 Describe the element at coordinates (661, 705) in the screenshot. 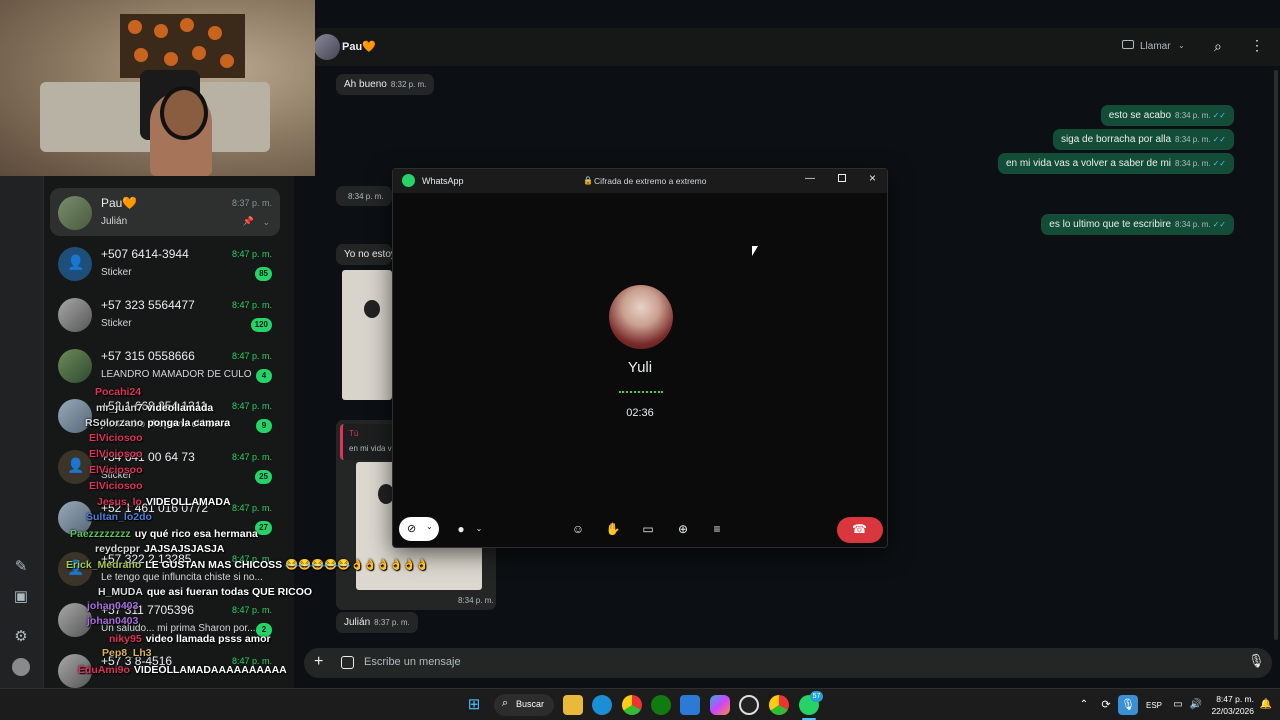

I see `xbox-icon` at that location.